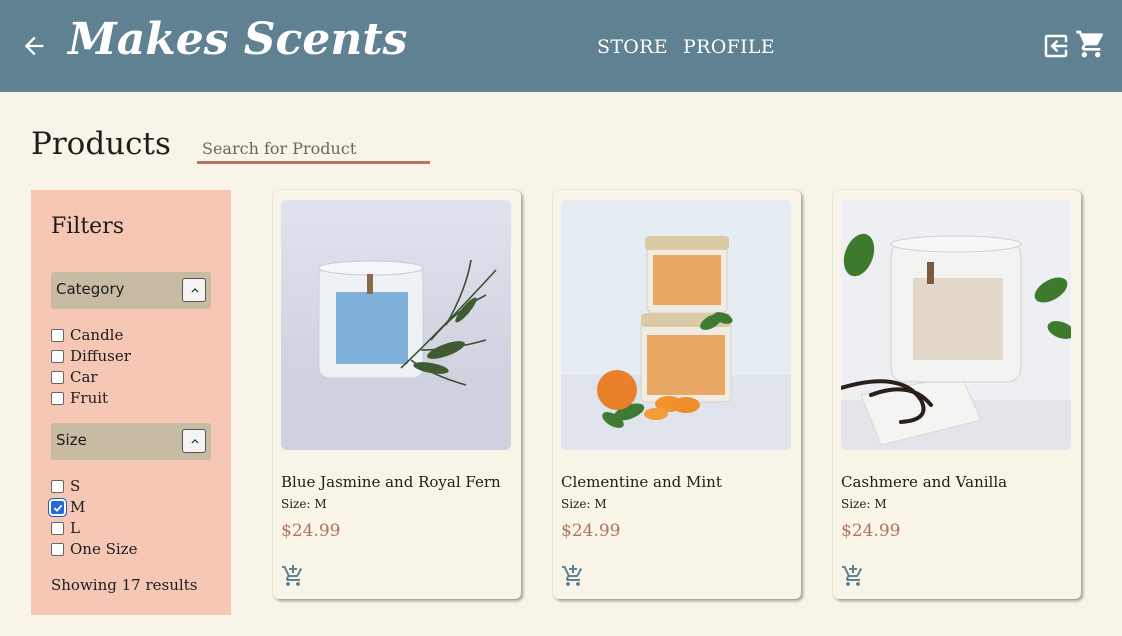 The image size is (1122, 636). I want to click on category-diffuser-option: Diffuser, so click(91, 356).